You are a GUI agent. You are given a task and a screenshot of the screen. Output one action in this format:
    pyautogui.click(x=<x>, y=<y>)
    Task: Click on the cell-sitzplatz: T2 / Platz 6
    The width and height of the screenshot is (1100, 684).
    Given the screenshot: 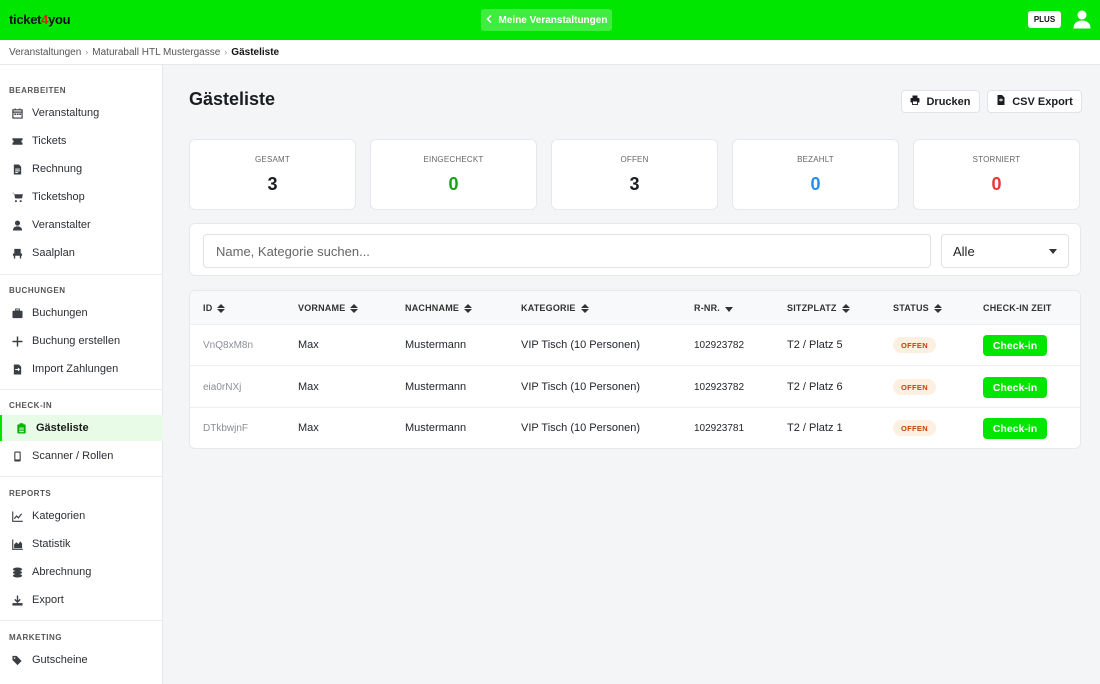 What is the action you would take?
    pyautogui.click(x=815, y=387)
    